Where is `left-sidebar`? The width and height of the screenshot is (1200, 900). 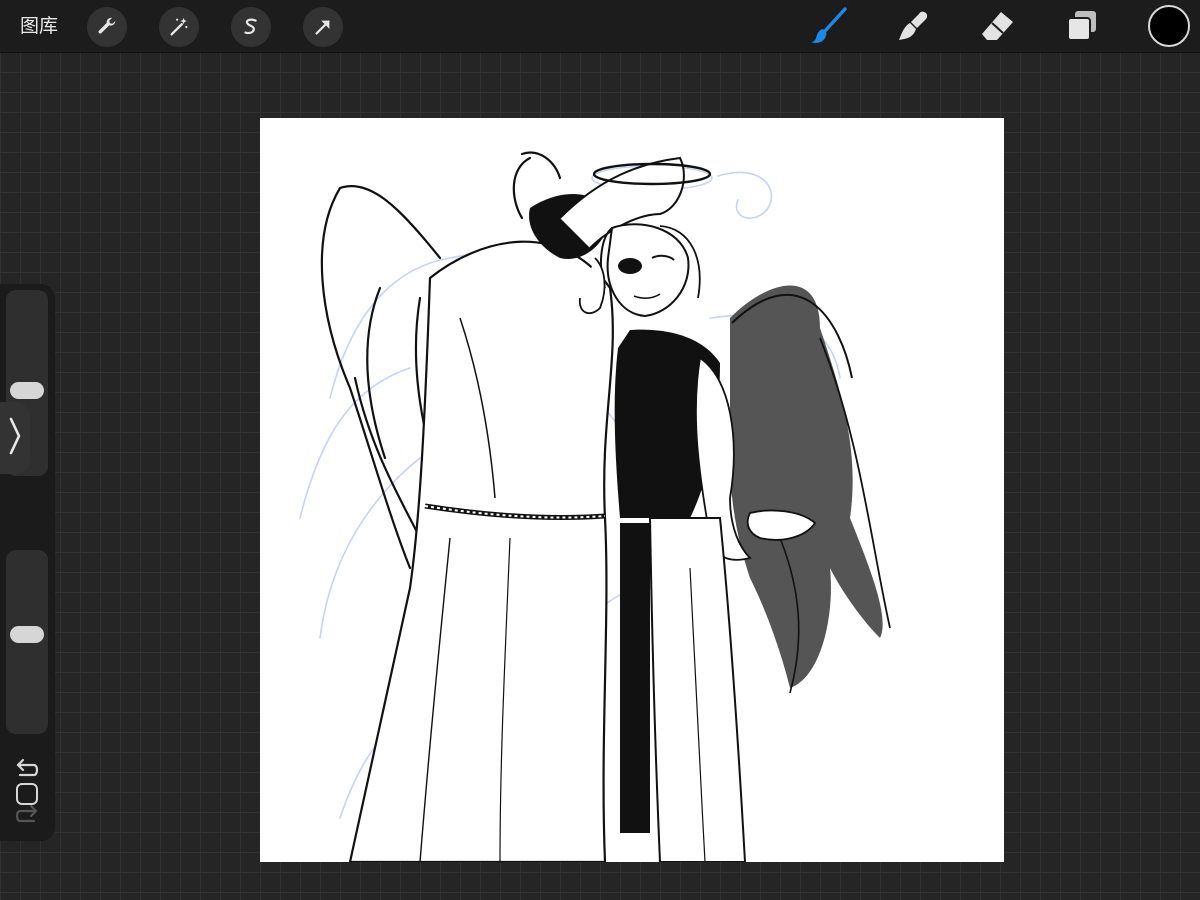 left-sidebar is located at coordinates (27, 562).